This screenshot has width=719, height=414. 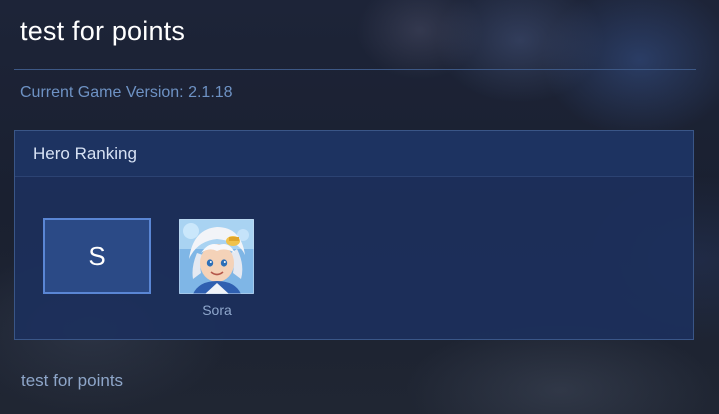 What do you see at coordinates (354, 154) in the screenshot?
I see `hero-ranking-header: Hero Ranking` at bounding box center [354, 154].